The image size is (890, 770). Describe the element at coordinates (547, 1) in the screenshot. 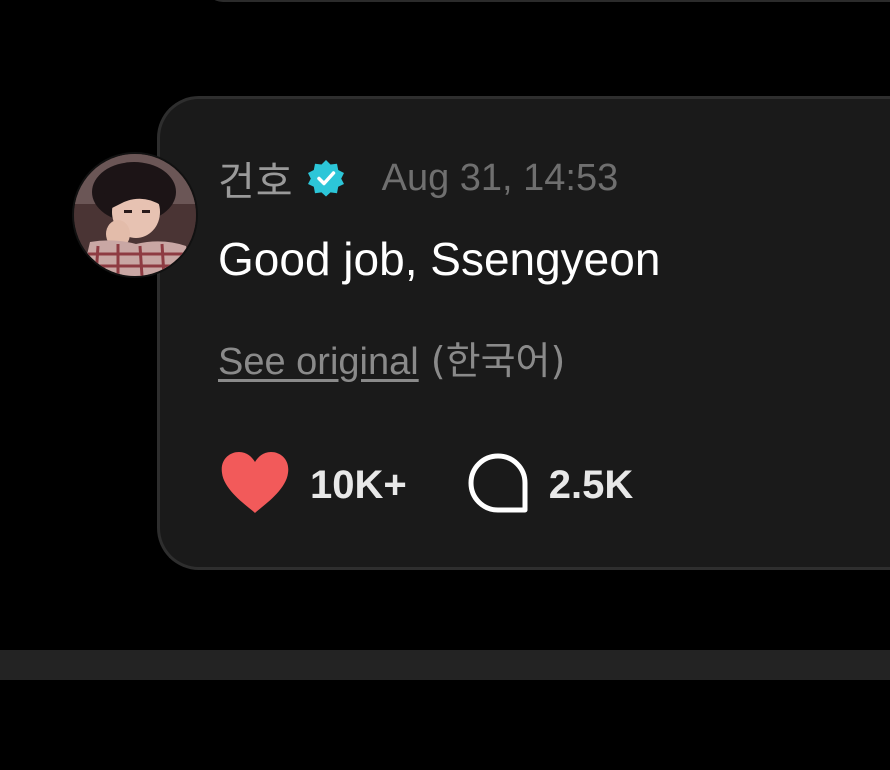

I see `previous-card-edge` at that location.